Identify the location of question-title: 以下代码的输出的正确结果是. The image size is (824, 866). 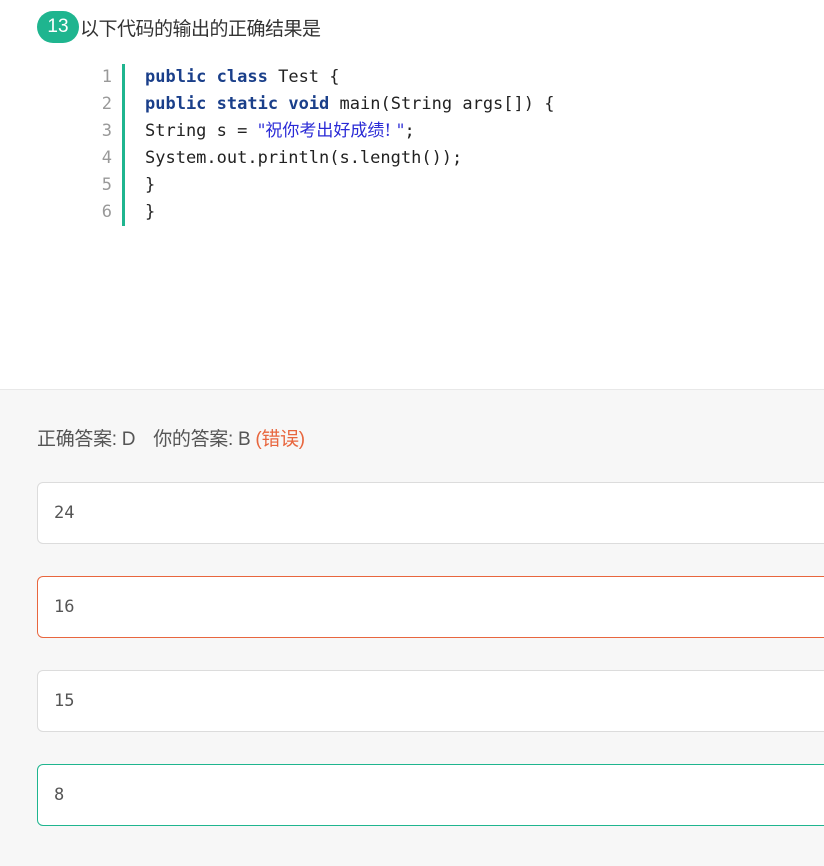
(200, 28).